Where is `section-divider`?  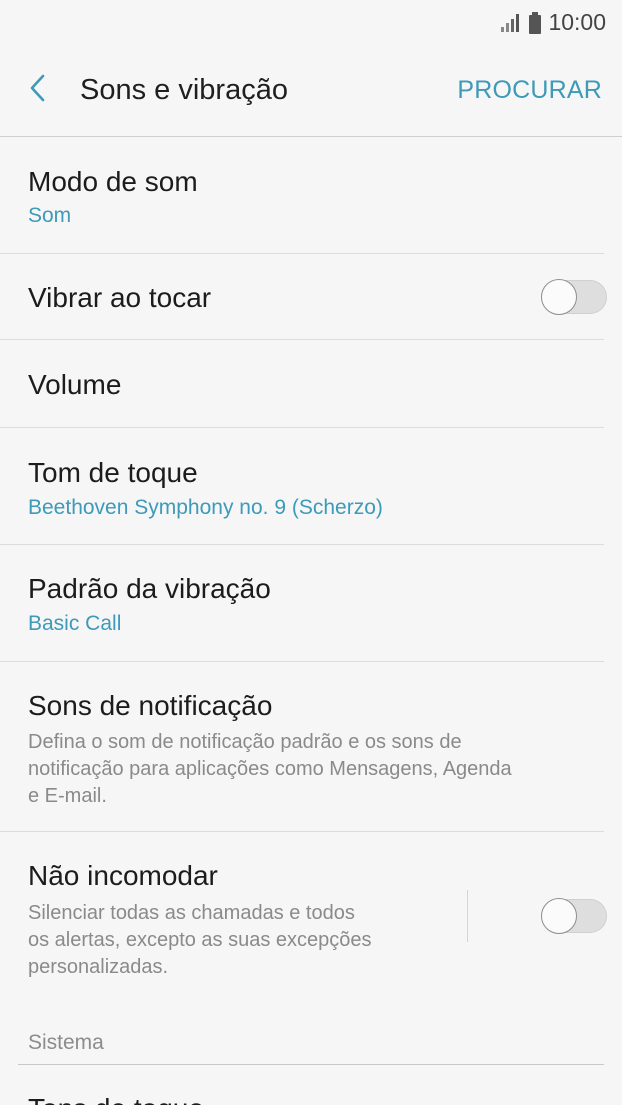 section-divider is located at coordinates (311, 1064).